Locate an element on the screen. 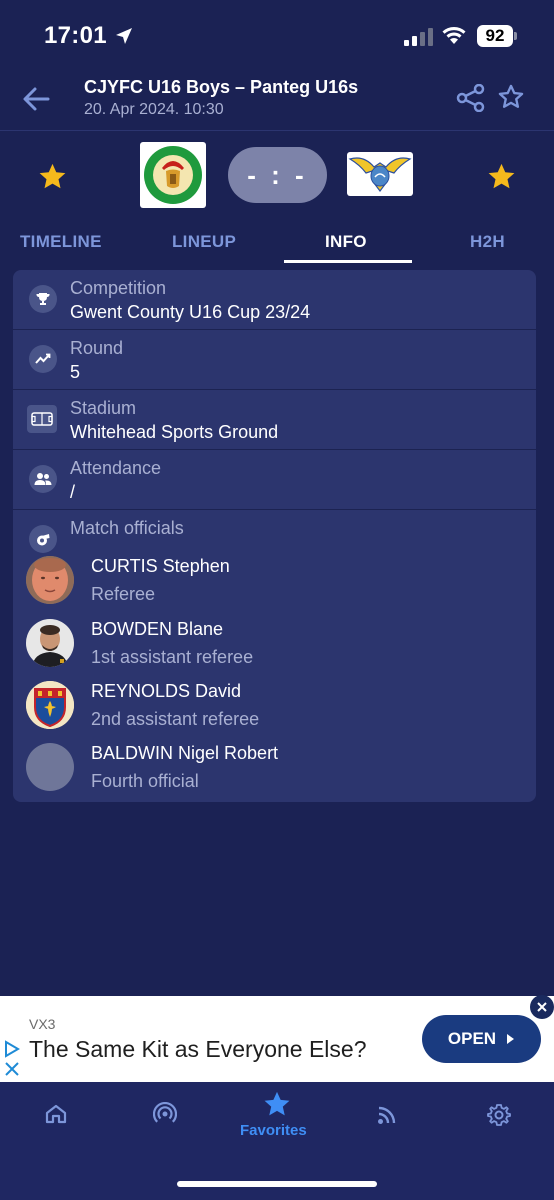 Image resolution: width=554 pixels, height=1200 pixels. favorite-star-outline-icon is located at coordinates (511, 97).